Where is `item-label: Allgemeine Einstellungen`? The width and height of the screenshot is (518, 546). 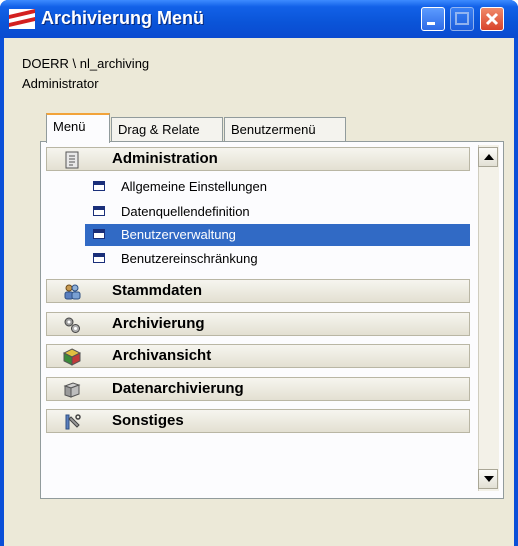
item-label: Allgemeine Einstellungen is located at coordinates (194, 186).